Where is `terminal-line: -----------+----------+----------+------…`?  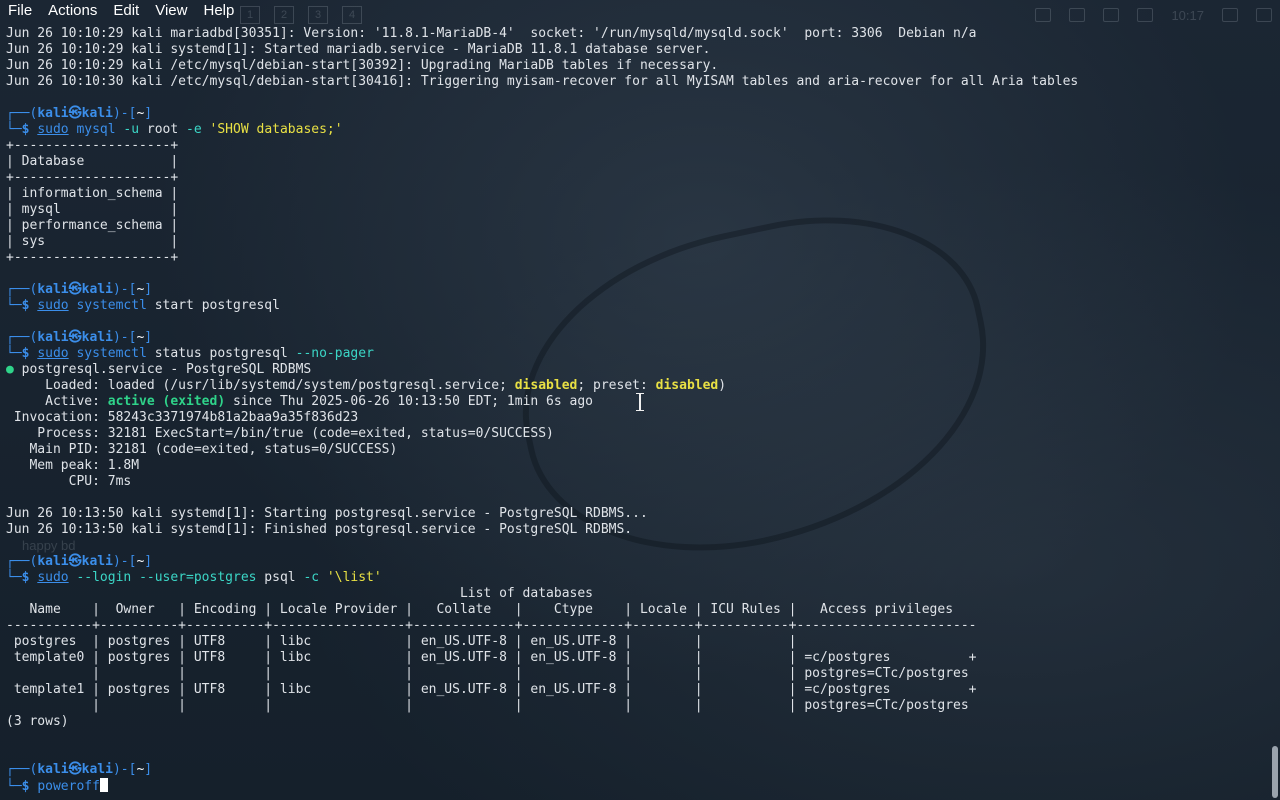
terminal-line: -----------+----------+----------+------… is located at coordinates (491, 625).